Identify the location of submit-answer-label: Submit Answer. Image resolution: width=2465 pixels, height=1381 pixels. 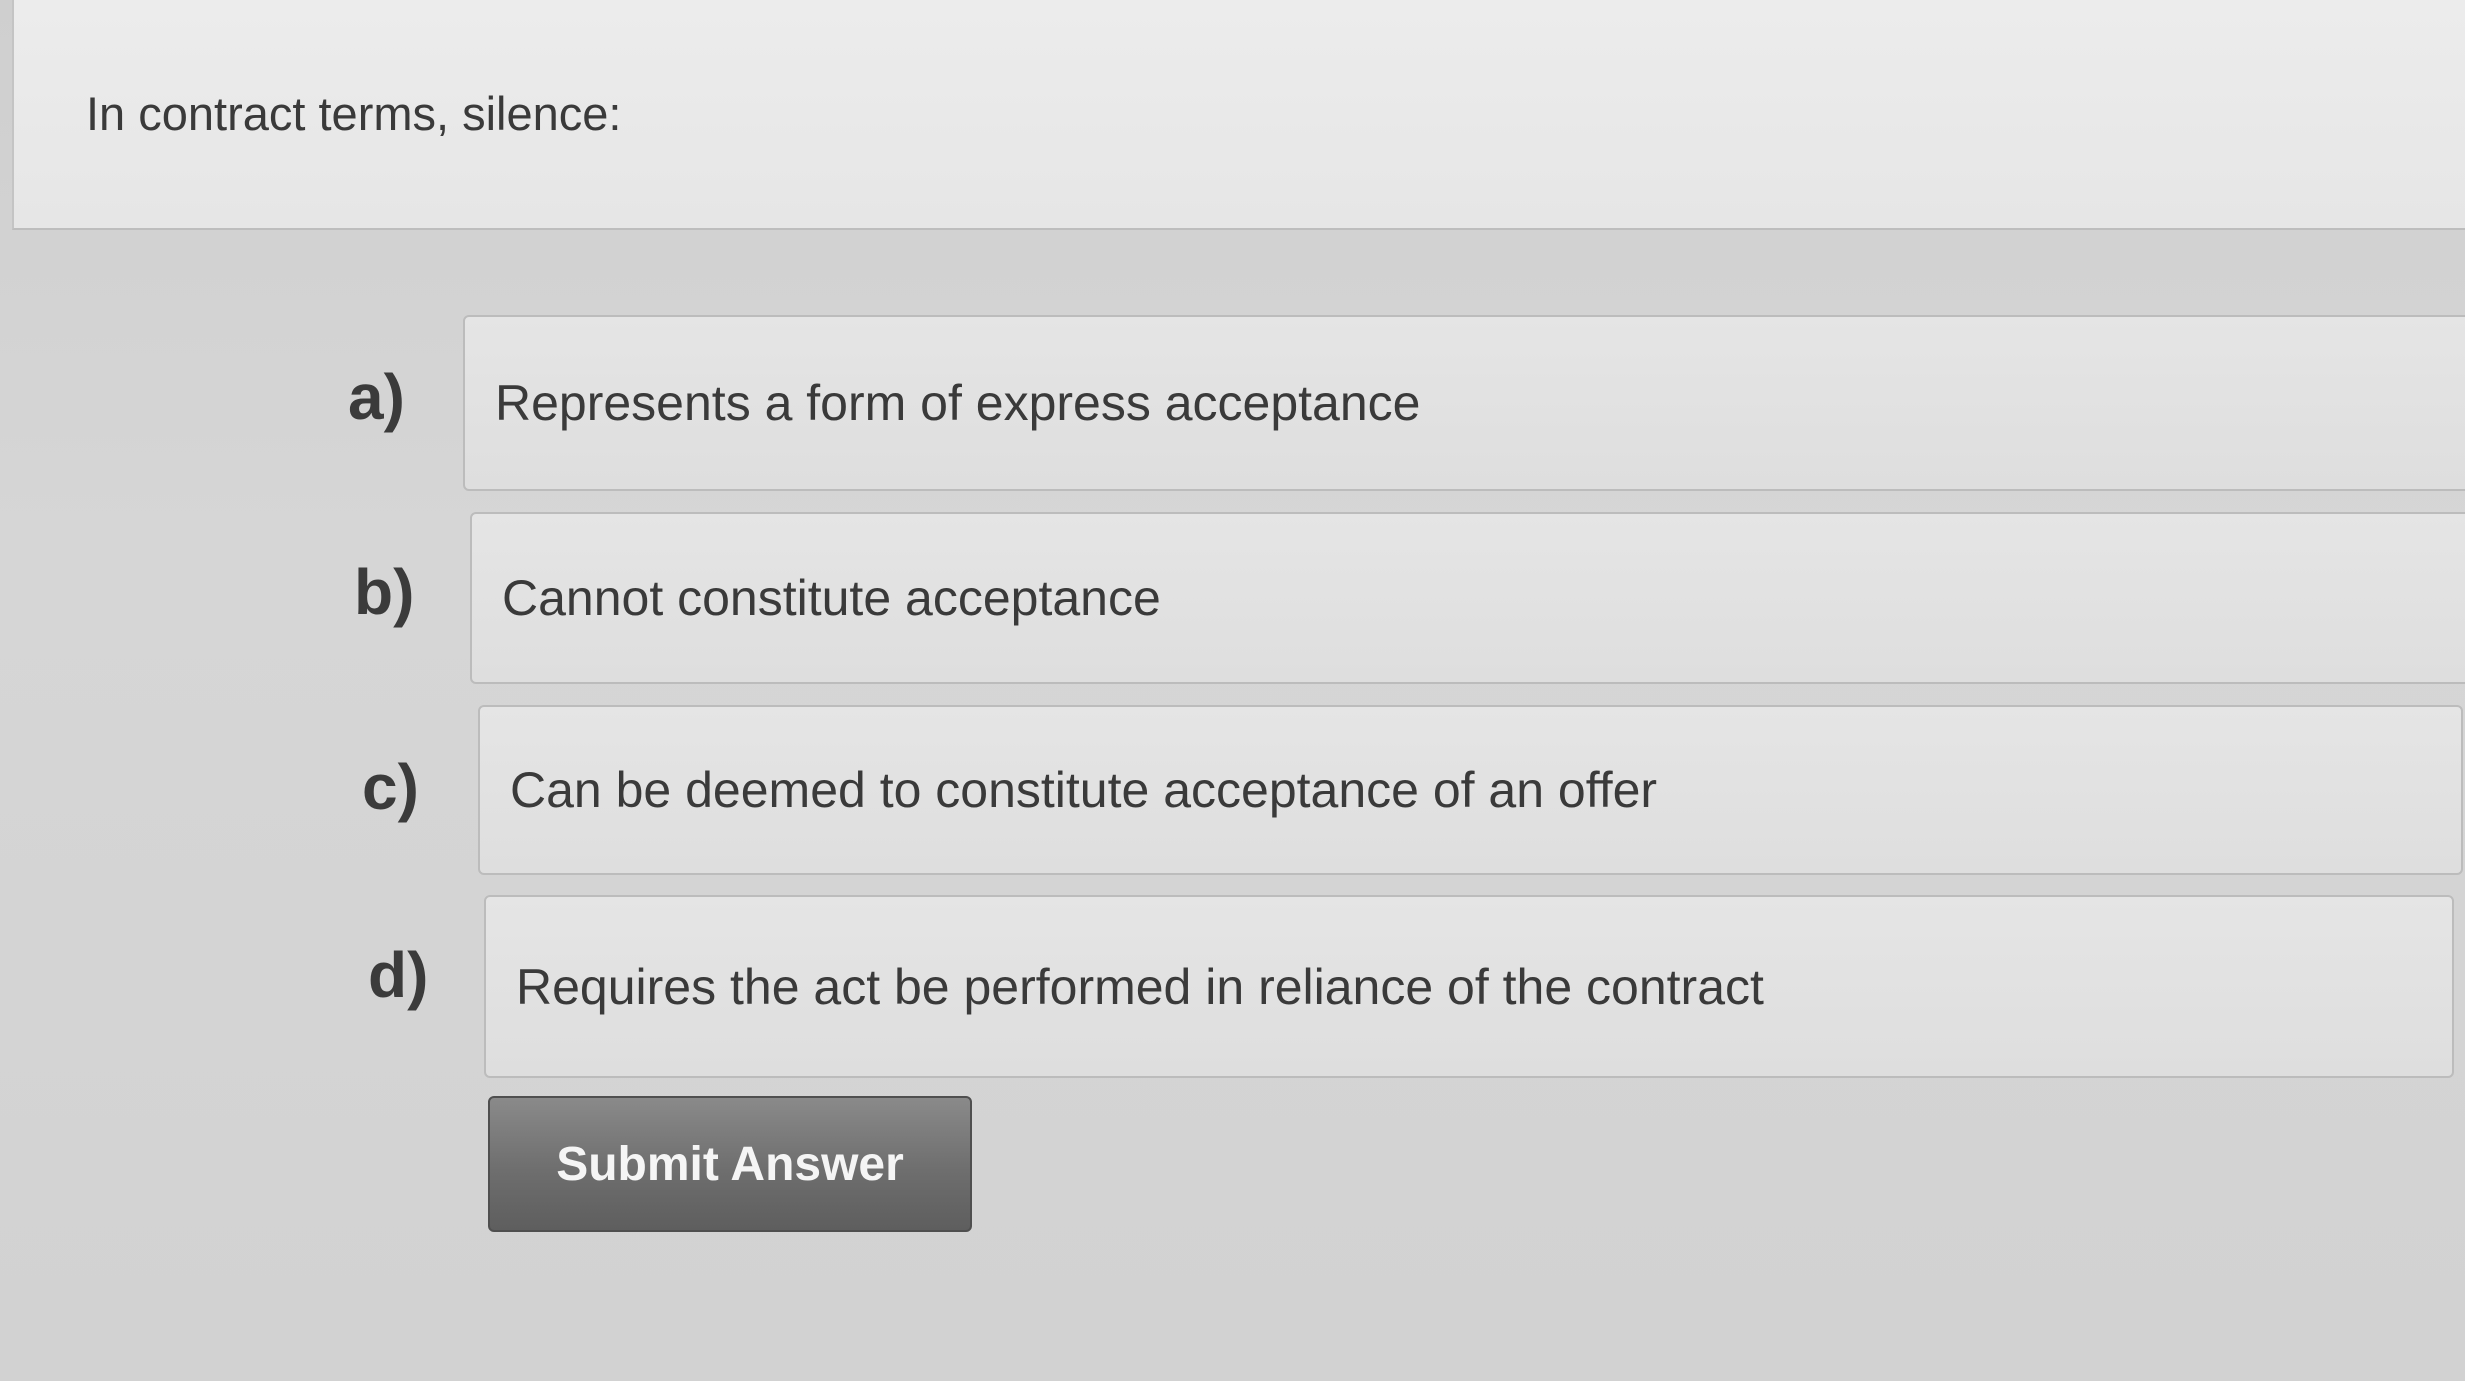
(730, 1164).